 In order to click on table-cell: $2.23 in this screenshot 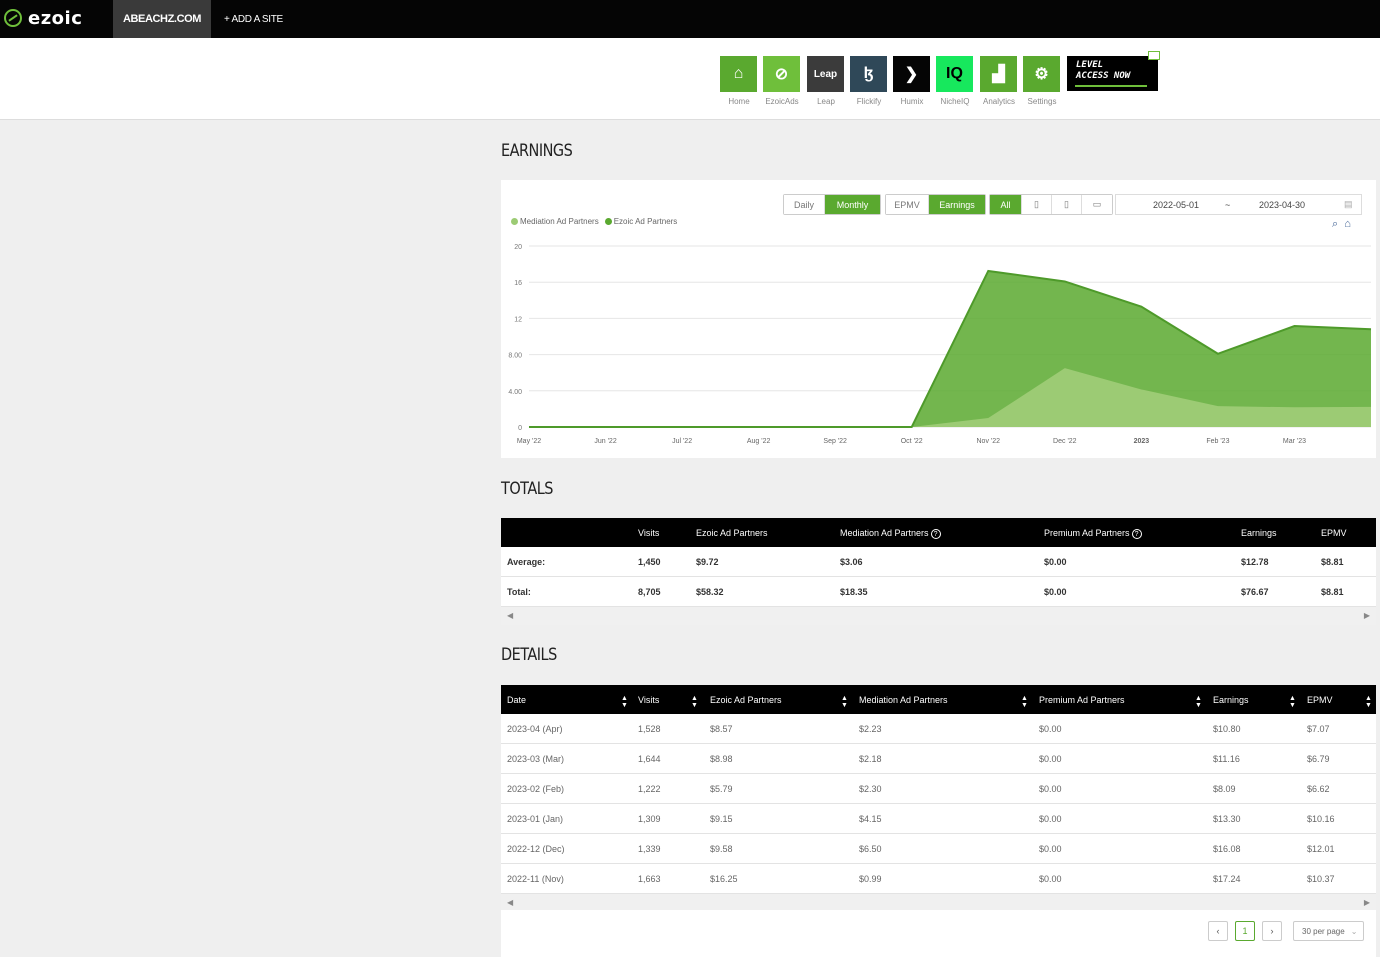, I will do `click(870, 729)`.